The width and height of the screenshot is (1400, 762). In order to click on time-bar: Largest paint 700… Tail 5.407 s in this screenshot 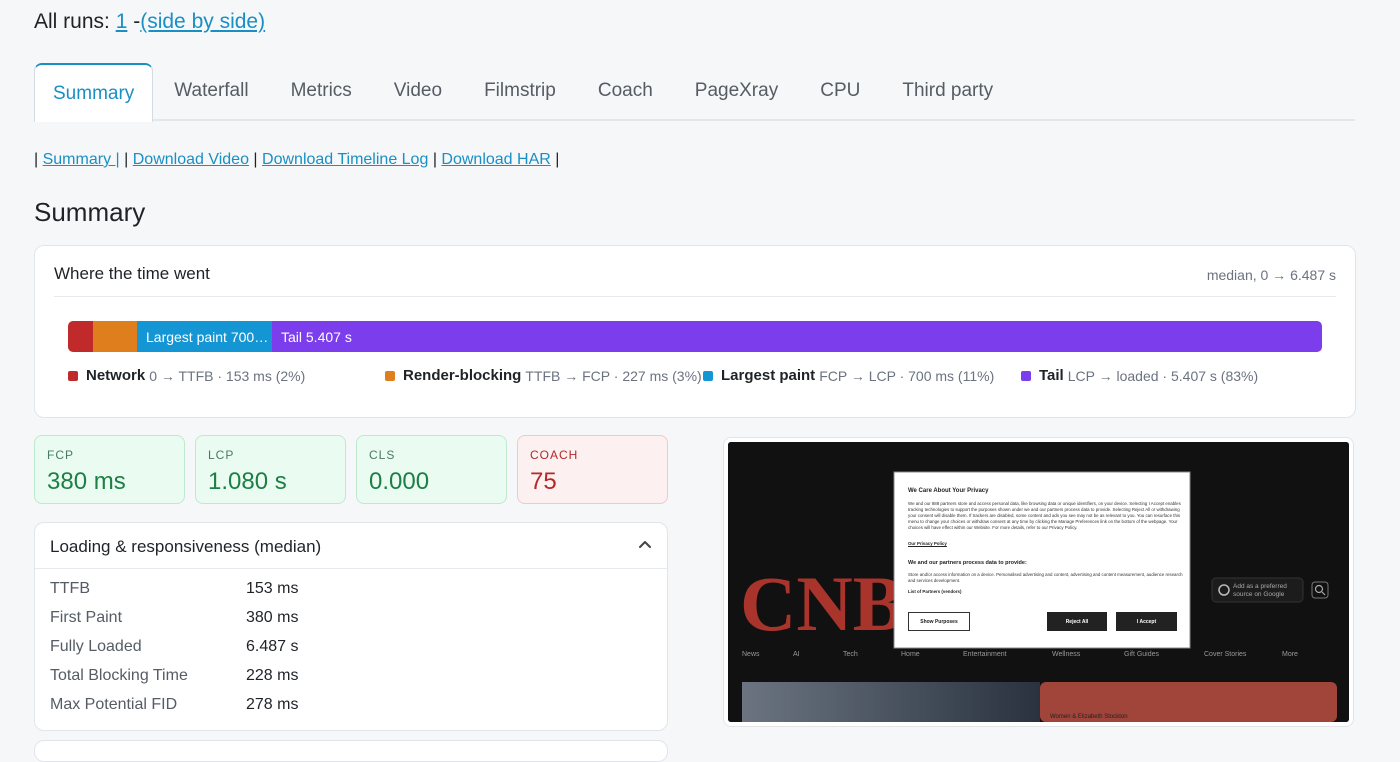, I will do `click(695, 336)`.